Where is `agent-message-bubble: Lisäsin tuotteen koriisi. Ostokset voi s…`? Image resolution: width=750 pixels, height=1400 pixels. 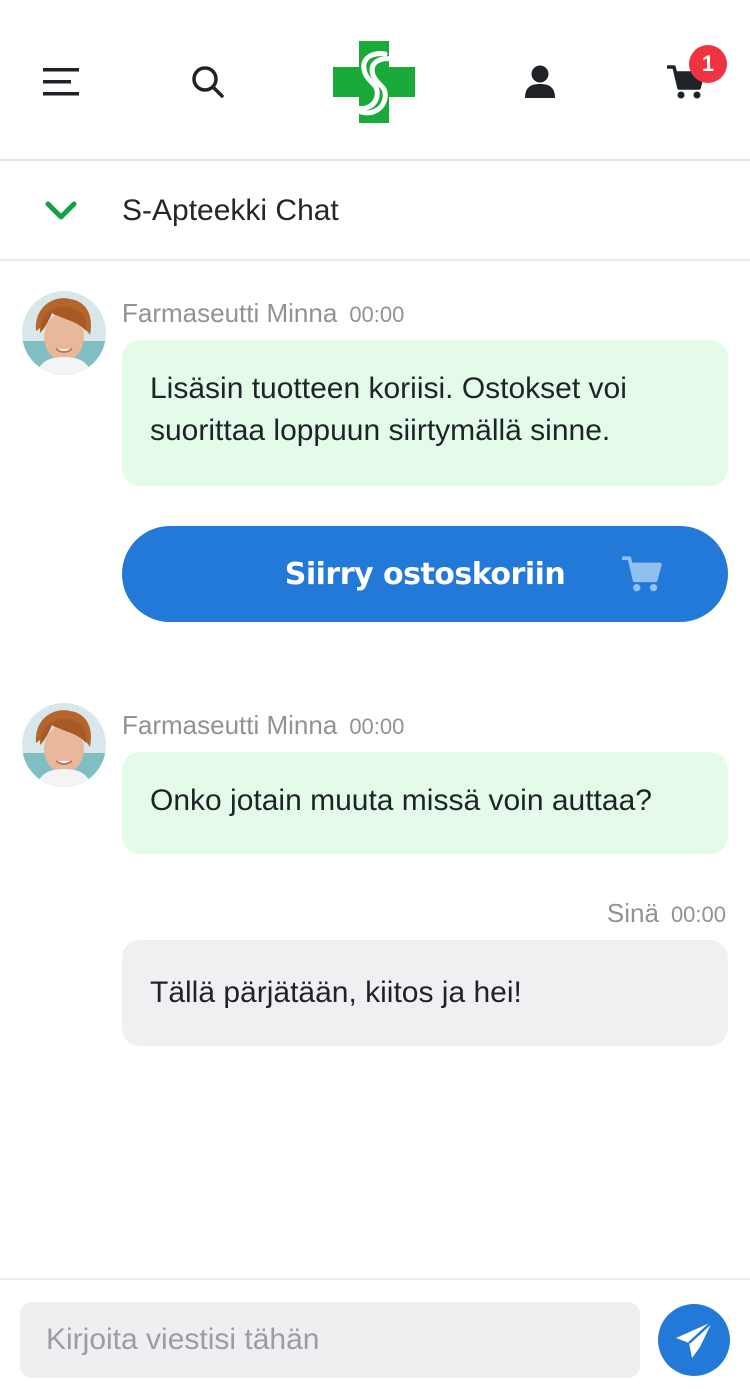 agent-message-bubble: Lisäsin tuotteen koriisi. Ostokset voi s… is located at coordinates (425, 413).